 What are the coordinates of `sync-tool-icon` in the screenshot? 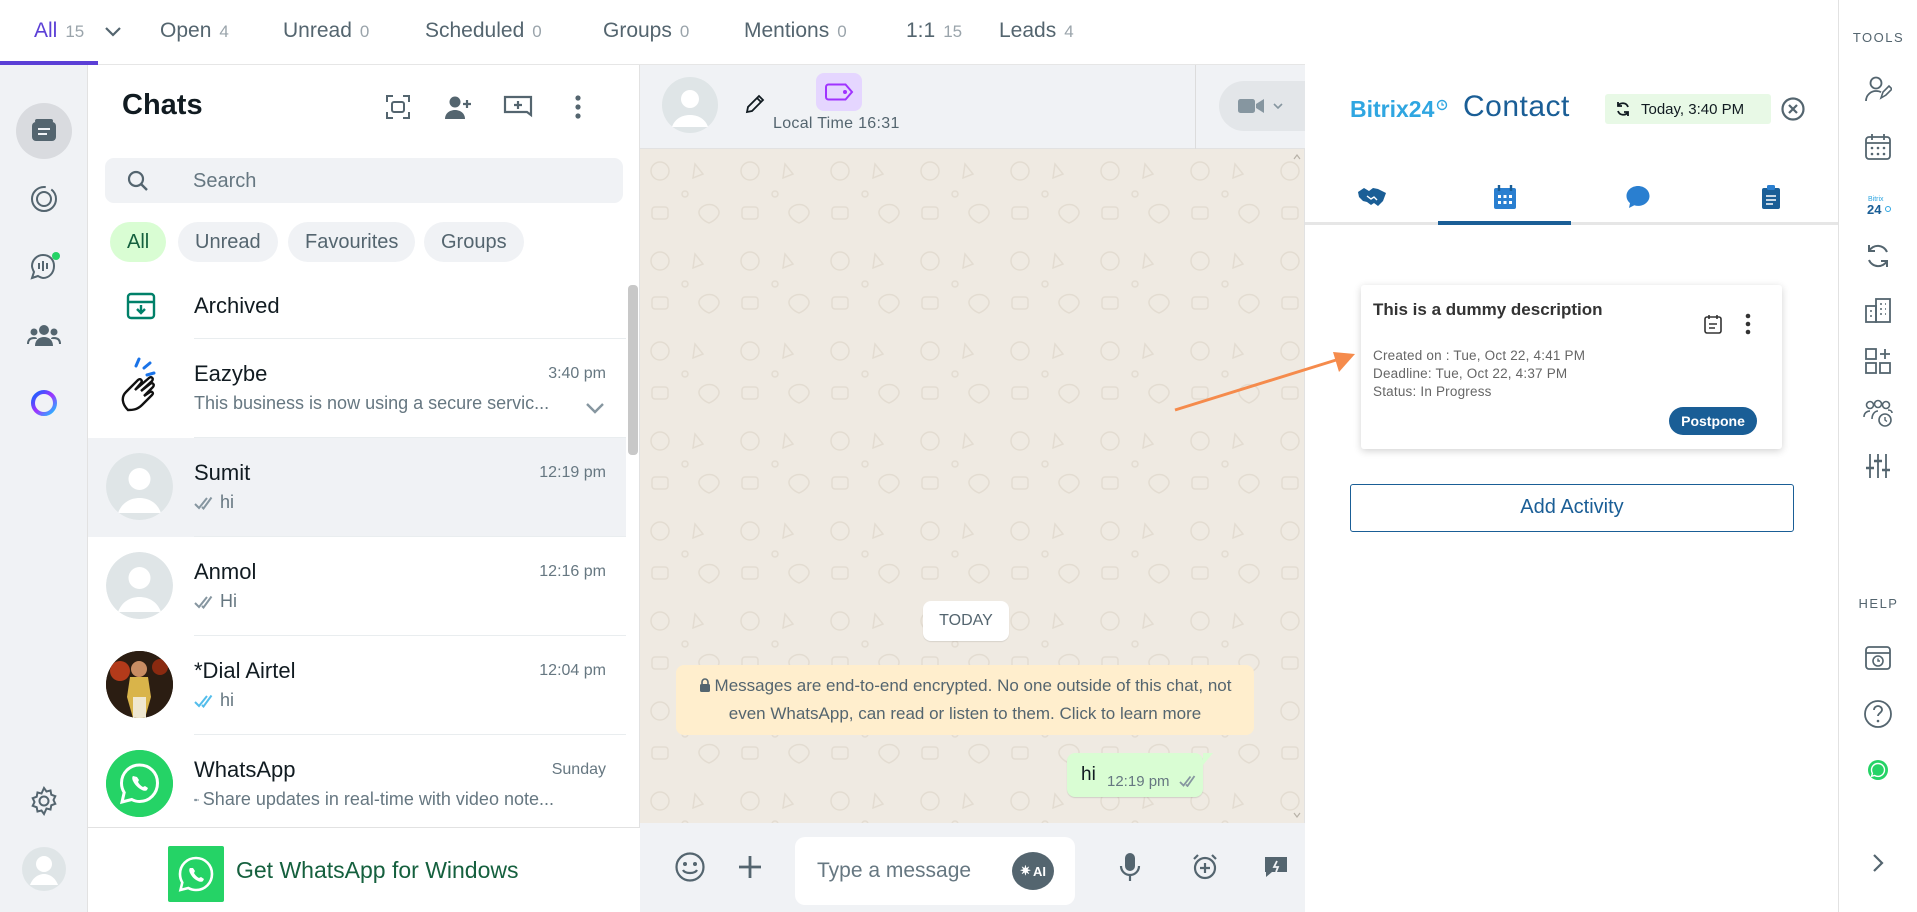 It's located at (1878, 256).